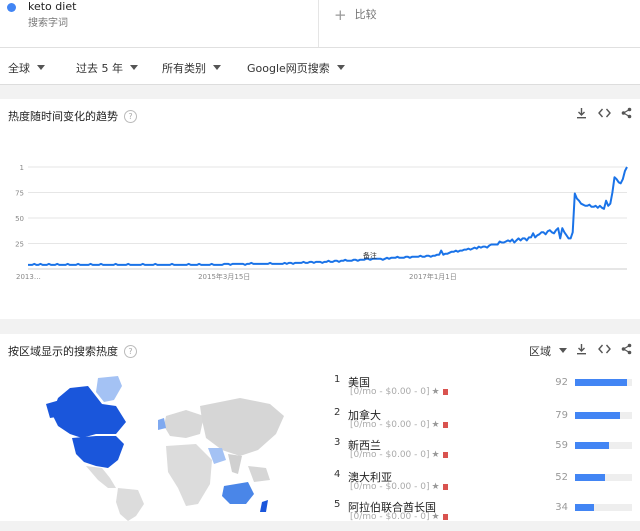 The width and height of the screenshot is (640, 531). What do you see at coordinates (482, 390) in the screenshot?
I see `region-row: 1 美国 [0/mo - $0.00 - 0] ★ 92` at bounding box center [482, 390].